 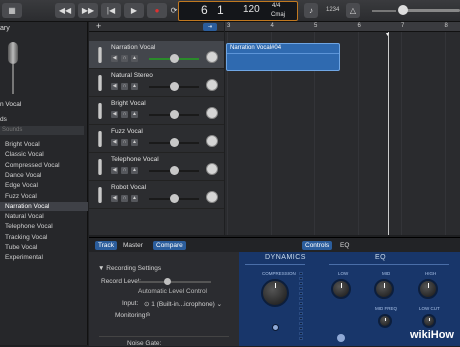 I want to click on count-in-label: 1234, so click(x=332, y=10).